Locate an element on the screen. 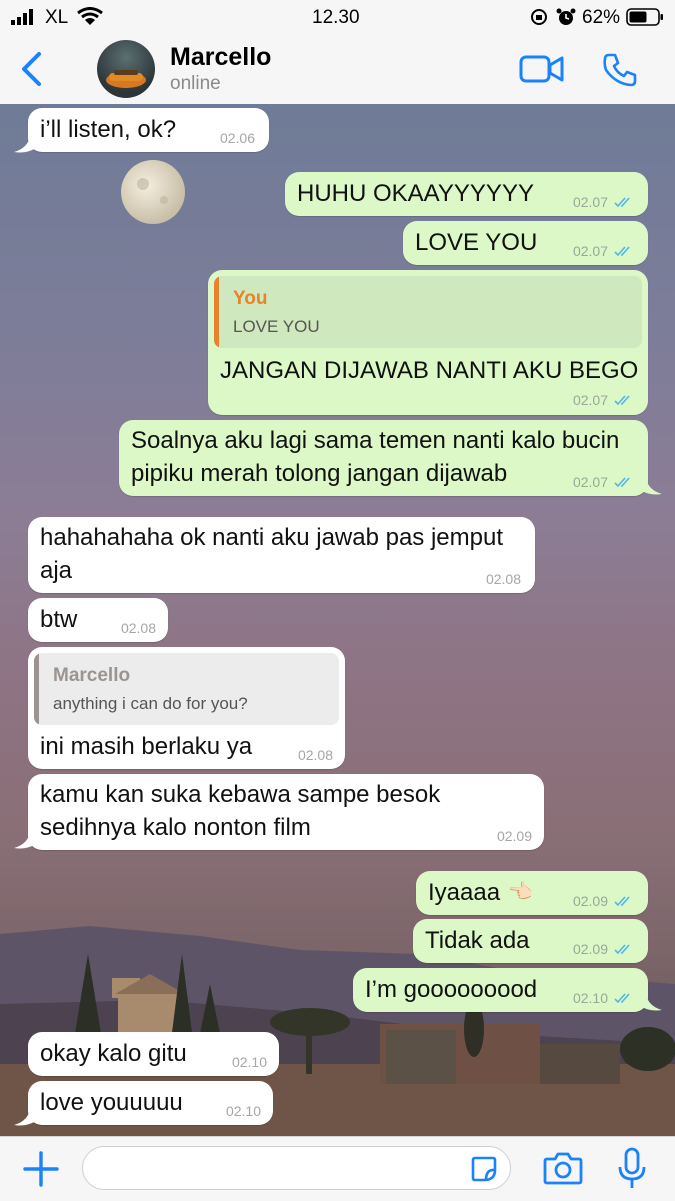 The image size is (675, 1201). message-text-line: sedihnya kalo nonton film is located at coordinates (175, 827).